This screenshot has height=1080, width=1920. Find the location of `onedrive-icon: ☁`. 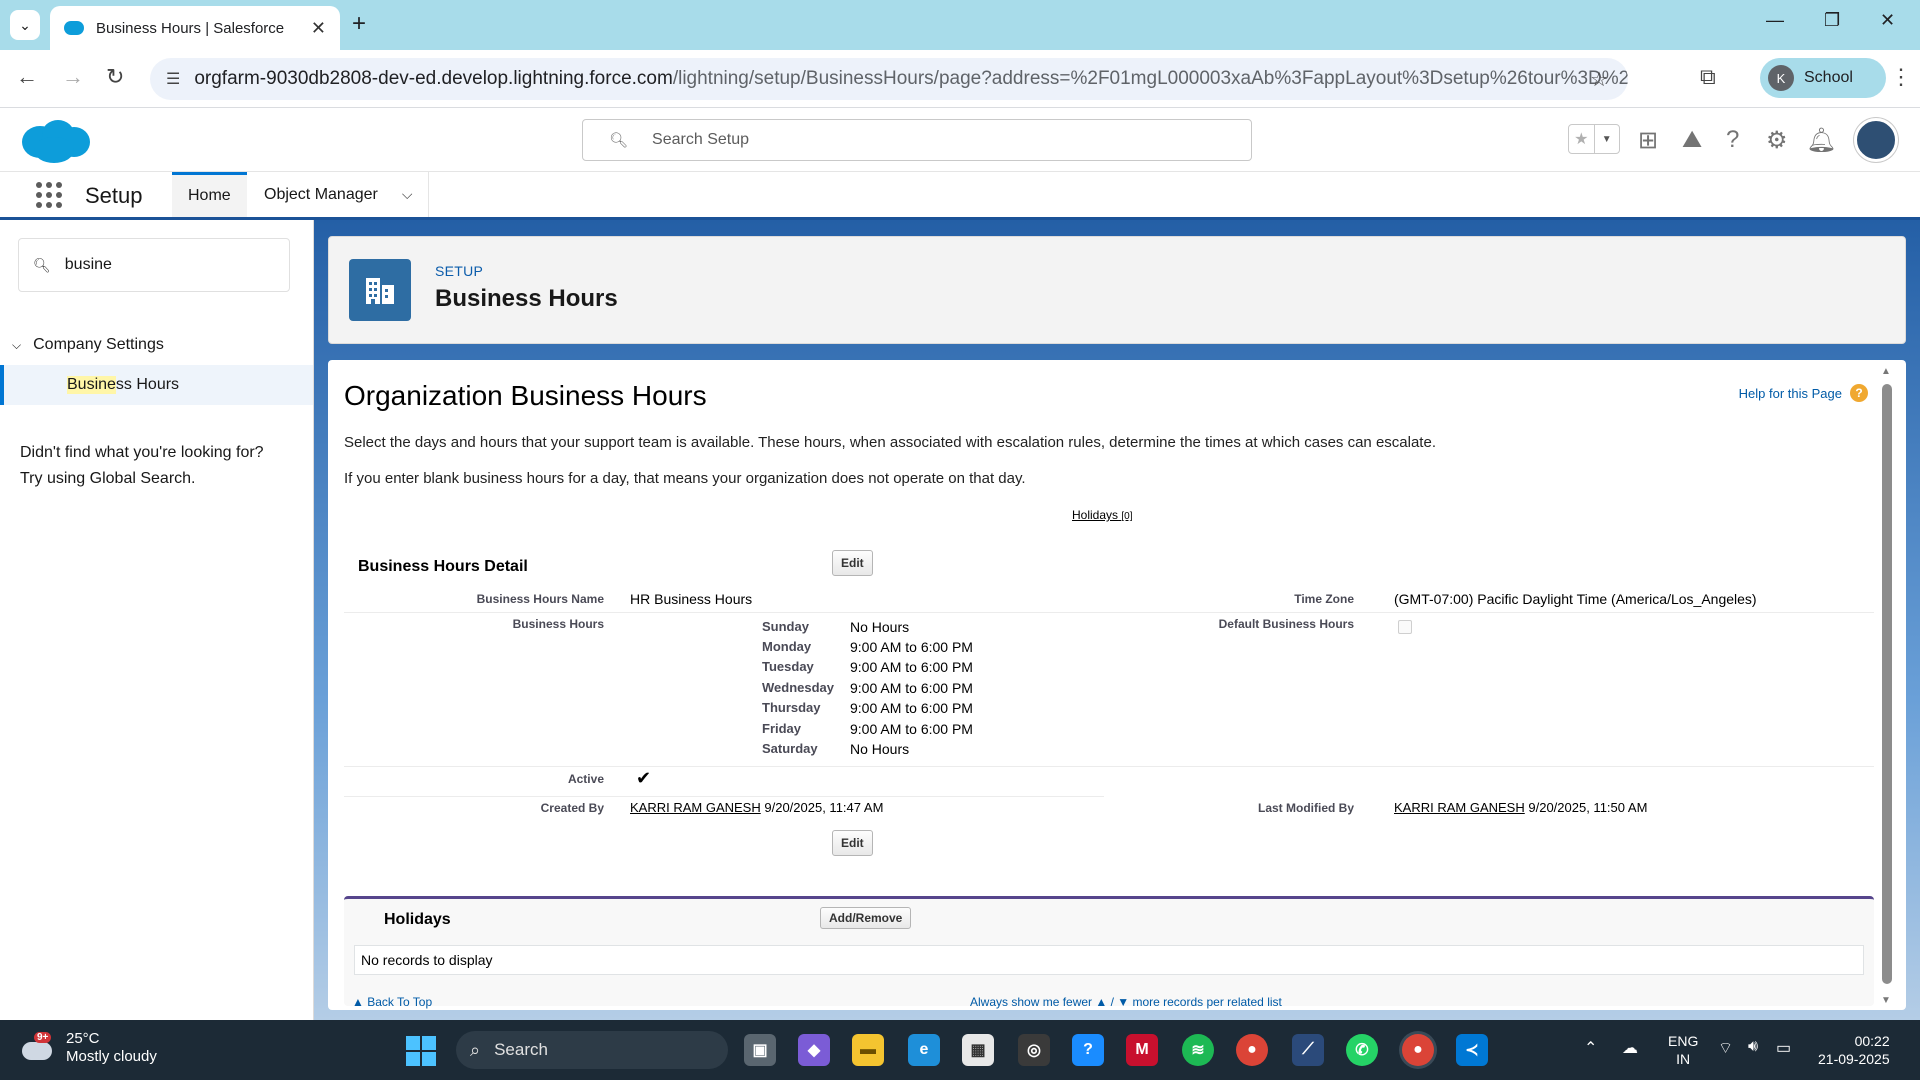

onedrive-icon: ☁ is located at coordinates (1630, 1048).